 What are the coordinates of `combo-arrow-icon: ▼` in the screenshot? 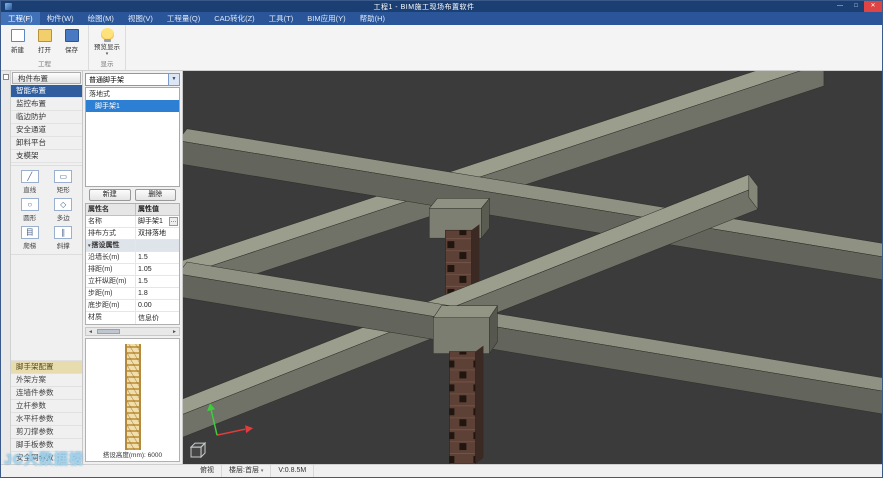 It's located at (173, 79).